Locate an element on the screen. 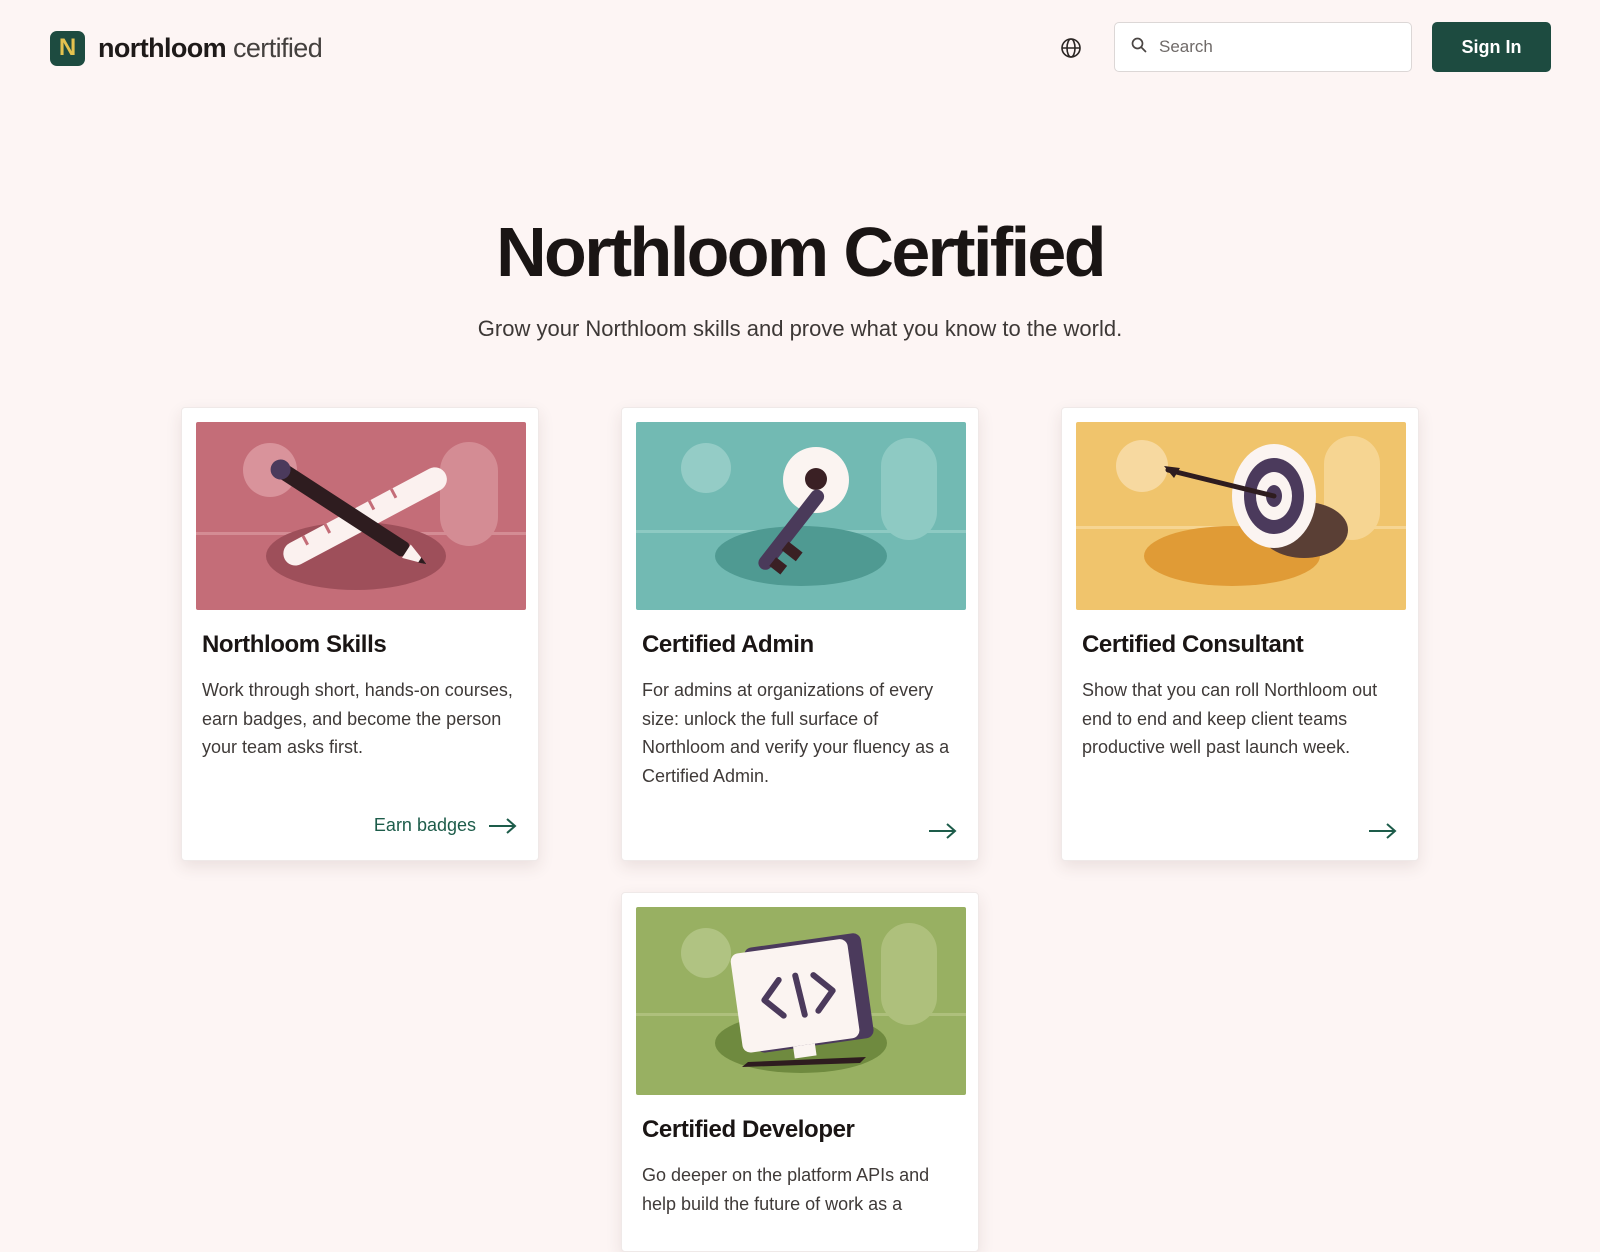 This screenshot has width=1600, height=1252. sign-in-button: Sign In is located at coordinates (1491, 47).